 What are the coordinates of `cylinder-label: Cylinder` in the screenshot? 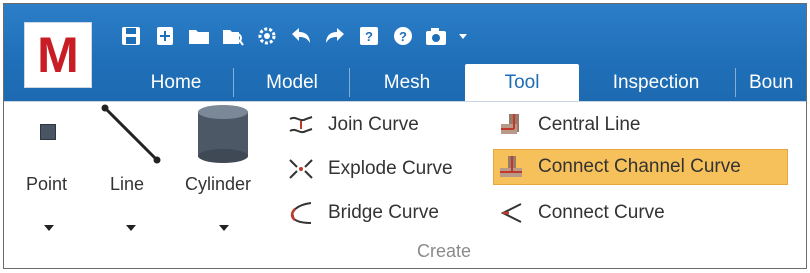 It's located at (218, 184).